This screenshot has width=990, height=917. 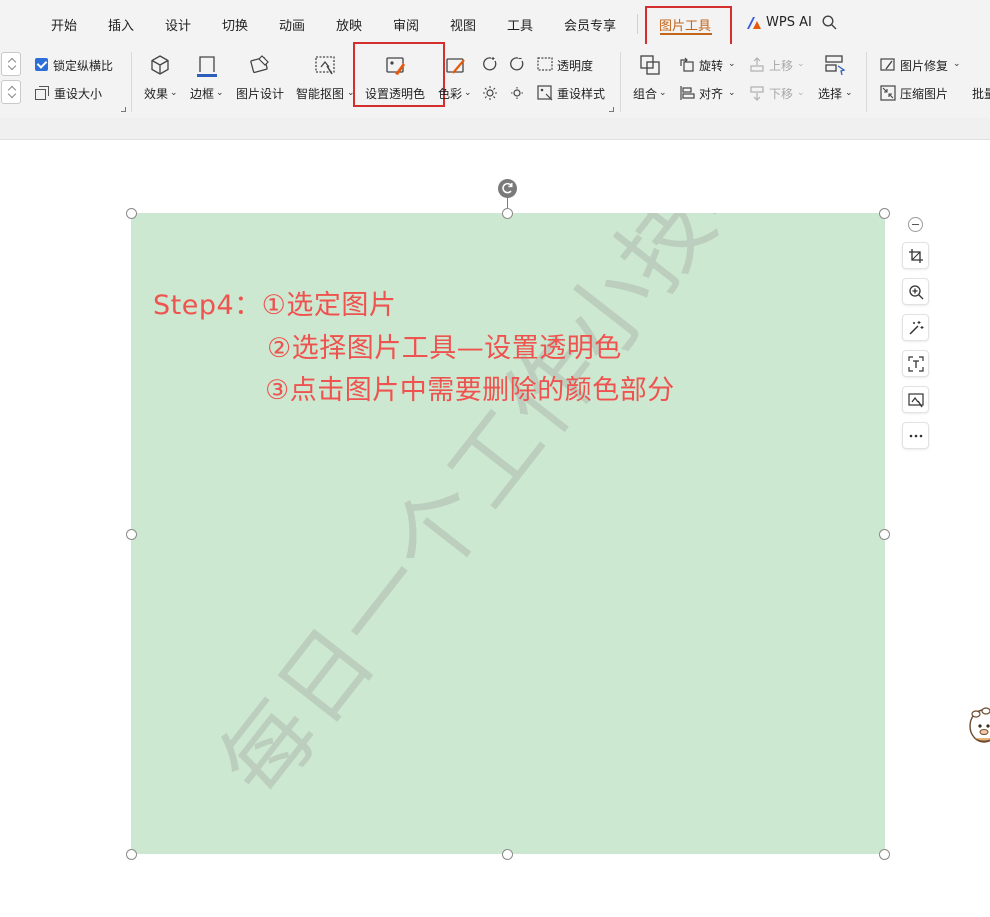 I want to click on step-text-line-2: ②选择图片工具—设置透明色, so click(x=444, y=348).